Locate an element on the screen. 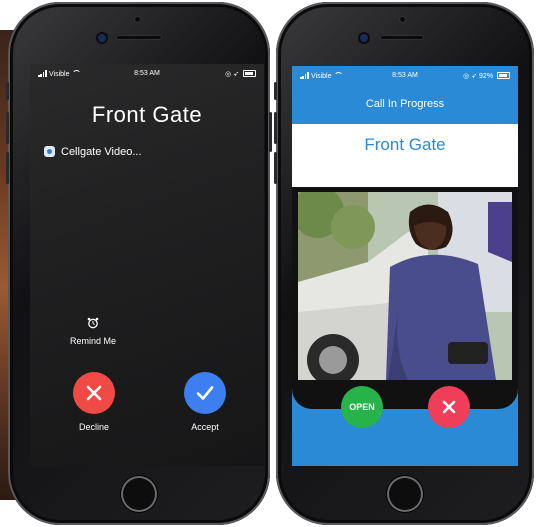 The height and width of the screenshot is (527, 542). accept-button is located at coordinates (205, 393).